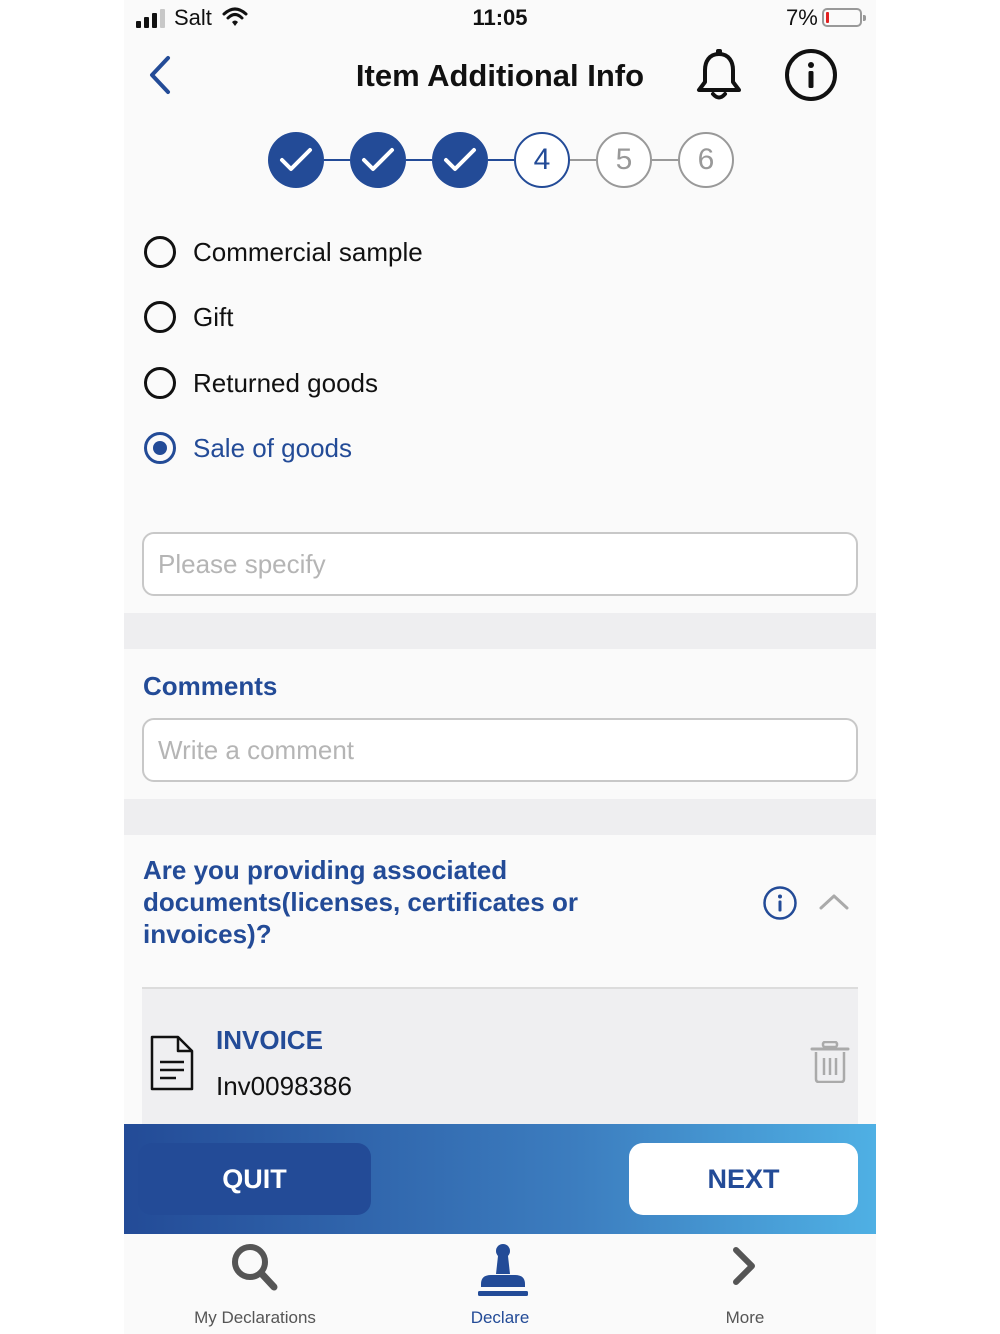 The width and height of the screenshot is (1000, 1334). I want to click on step-6: 6, so click(706, 160).